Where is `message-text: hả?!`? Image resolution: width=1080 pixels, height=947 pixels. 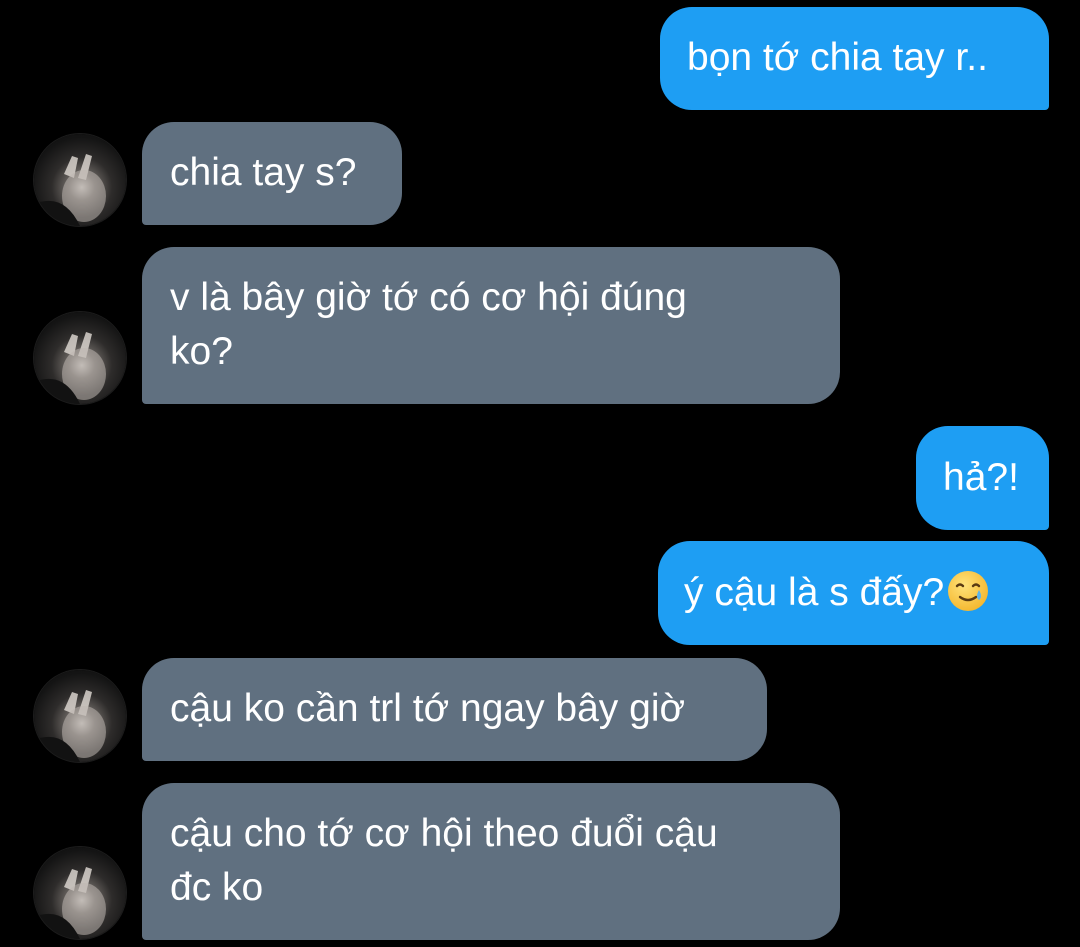 message-text: hả?! is located at coordinates (981, 477).